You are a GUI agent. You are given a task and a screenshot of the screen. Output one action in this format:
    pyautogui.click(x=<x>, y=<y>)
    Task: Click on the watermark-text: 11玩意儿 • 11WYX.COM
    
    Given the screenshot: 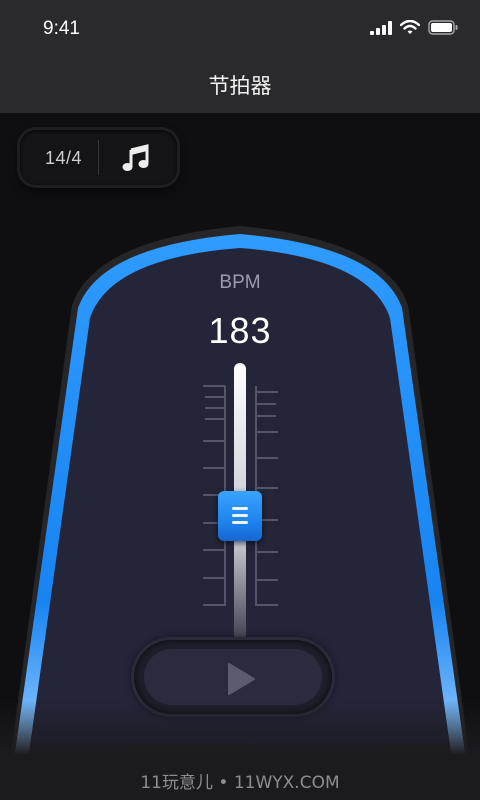 What is the action you would take?
    pyautogui.click(x=240, y=783)
    